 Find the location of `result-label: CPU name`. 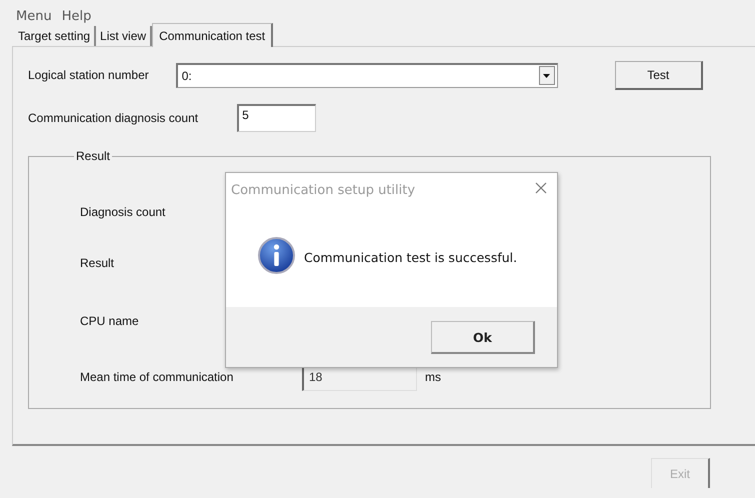

result-label: CPU name is located at coordinates (110, 321).